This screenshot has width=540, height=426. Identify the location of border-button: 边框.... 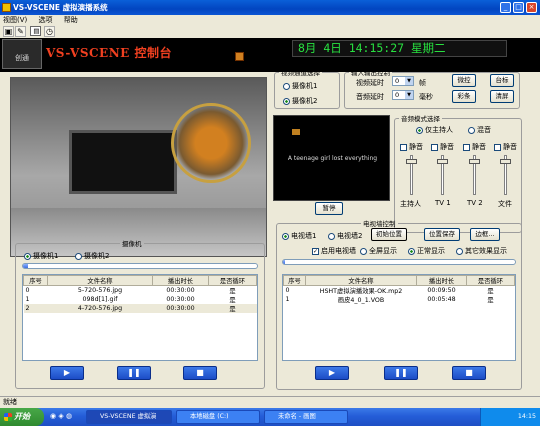
(485, 234).